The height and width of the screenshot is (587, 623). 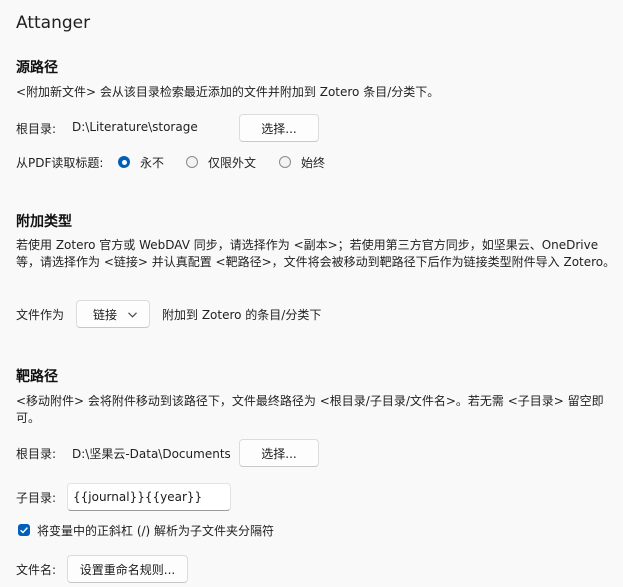 What do you see at coordinates (149, 497) in the screenshot?
I see `subdir-input: {{journal}}{{year}}` at bounding box center [149, 497].